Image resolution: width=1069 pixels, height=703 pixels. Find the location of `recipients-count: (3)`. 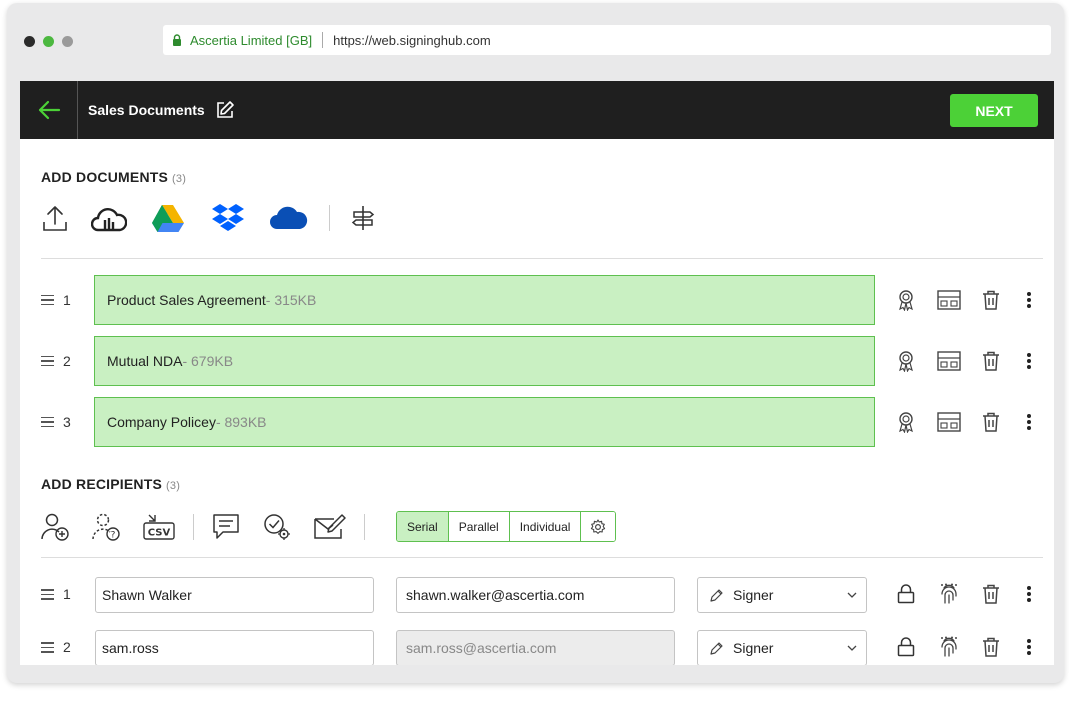

recipients-count: (3) is located at coordinates (173, 486).